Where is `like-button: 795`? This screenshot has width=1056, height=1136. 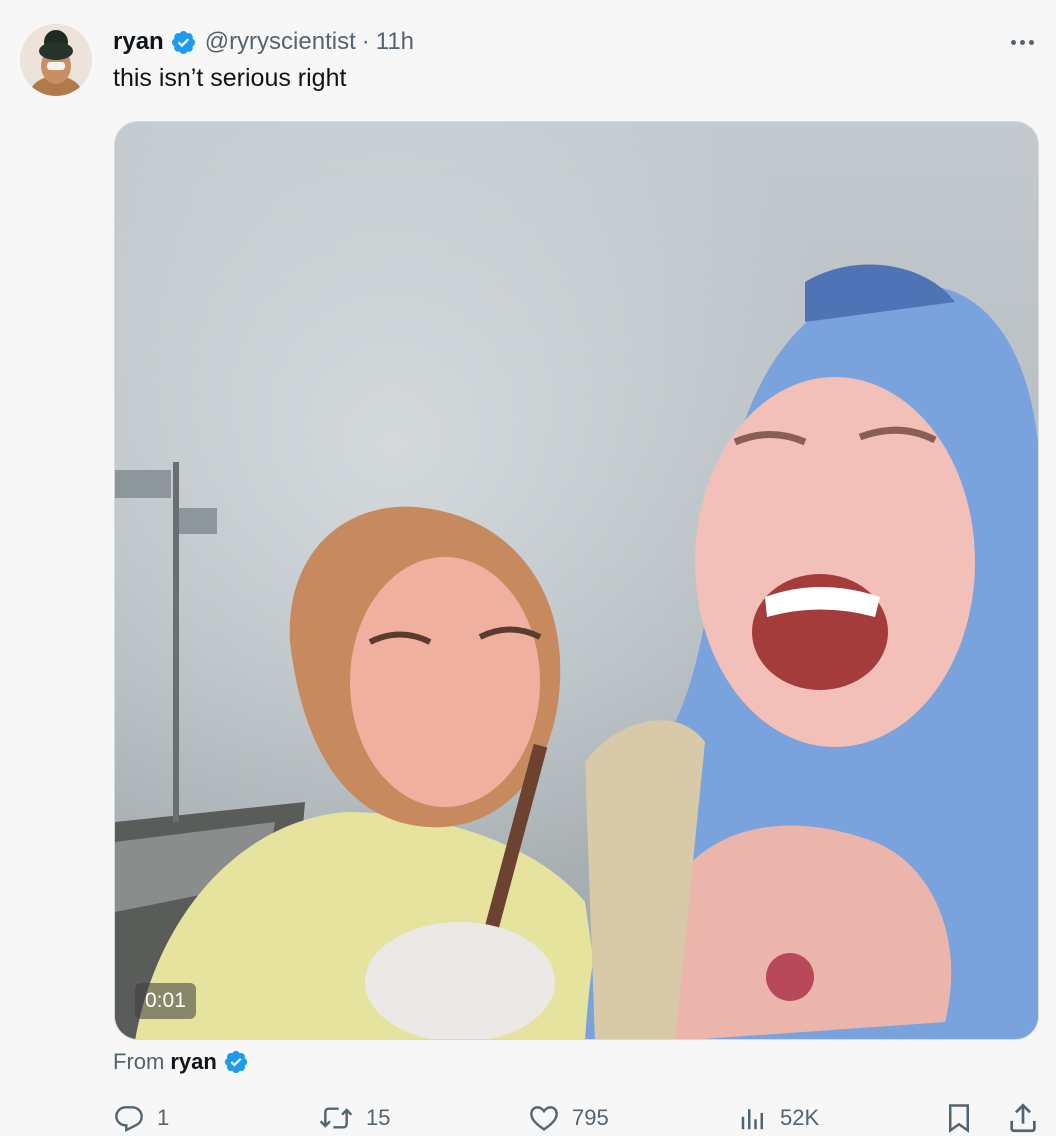
like-button: 795 is located at coordinates (568, 1117).